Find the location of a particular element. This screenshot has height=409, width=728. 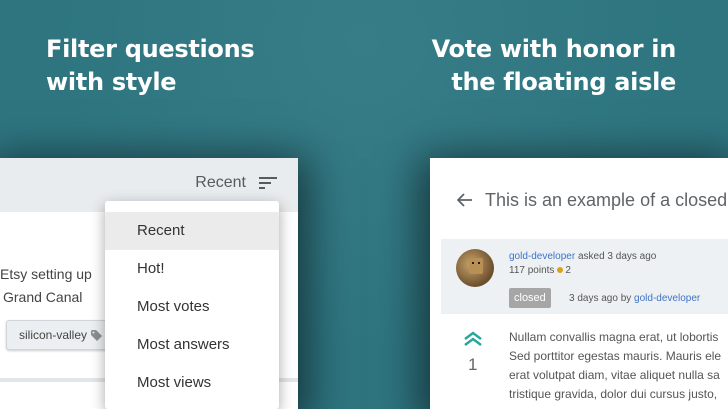

headline-filter-line2: with style is located at coordinates (111, 82).